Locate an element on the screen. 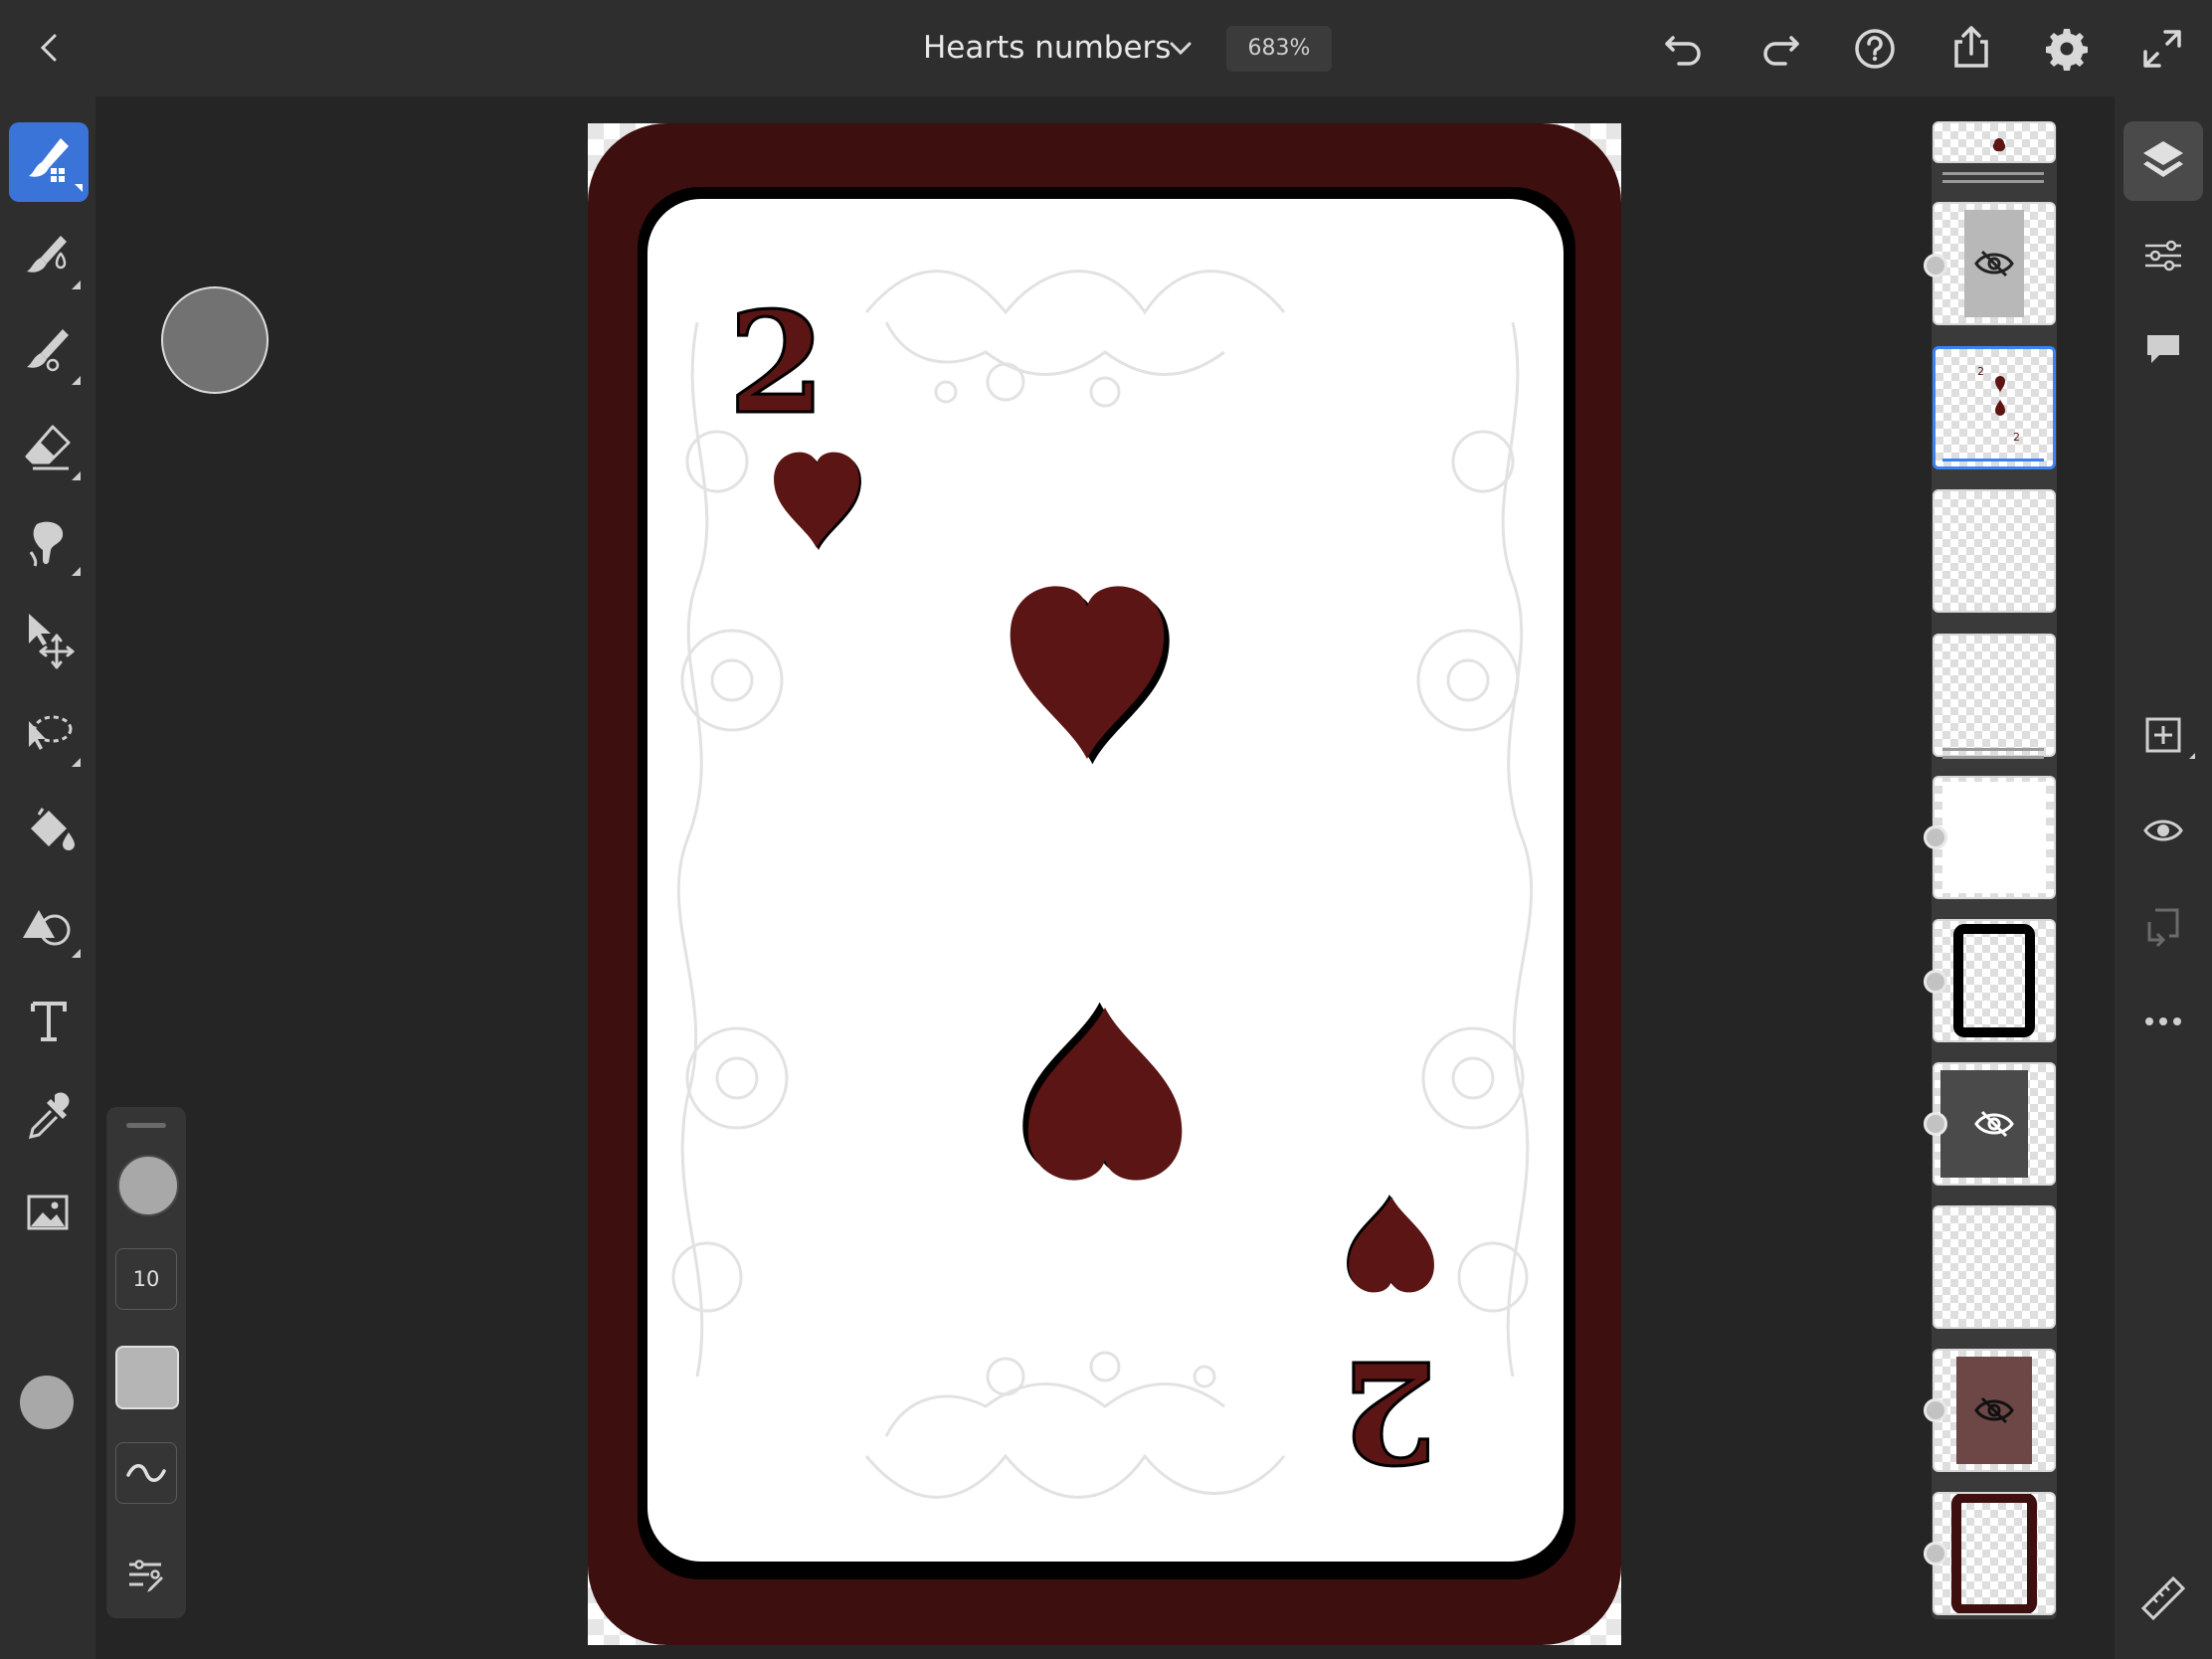 The image size is (2212, 1659). zoom-level: 683% is located at coordinates (1279, 49).